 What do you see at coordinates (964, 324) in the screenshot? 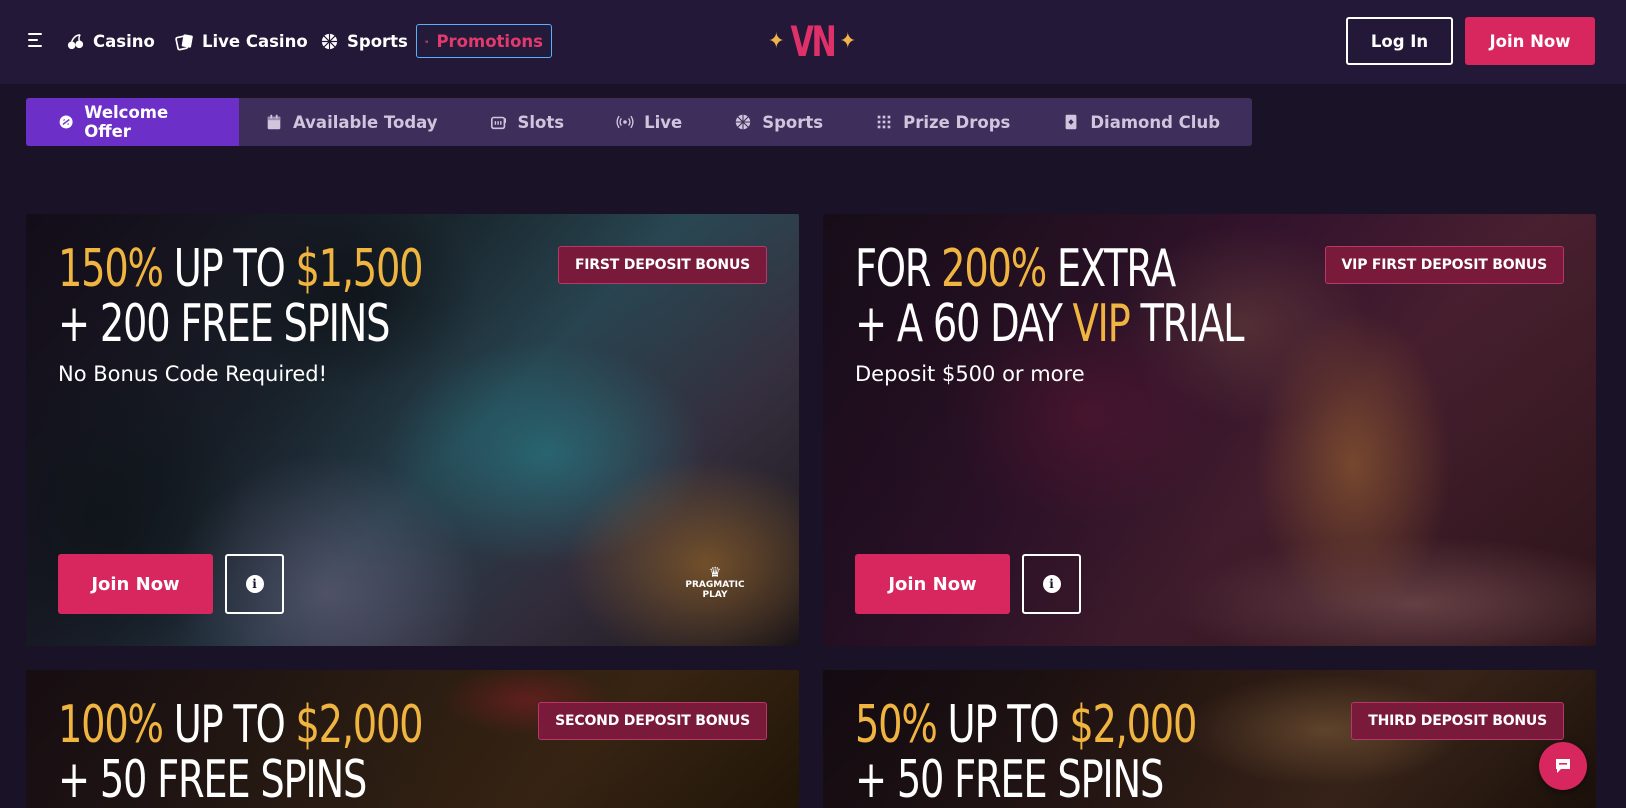
I see `headline-line2: + A 60 DAY` at bounding box center [964, 324].